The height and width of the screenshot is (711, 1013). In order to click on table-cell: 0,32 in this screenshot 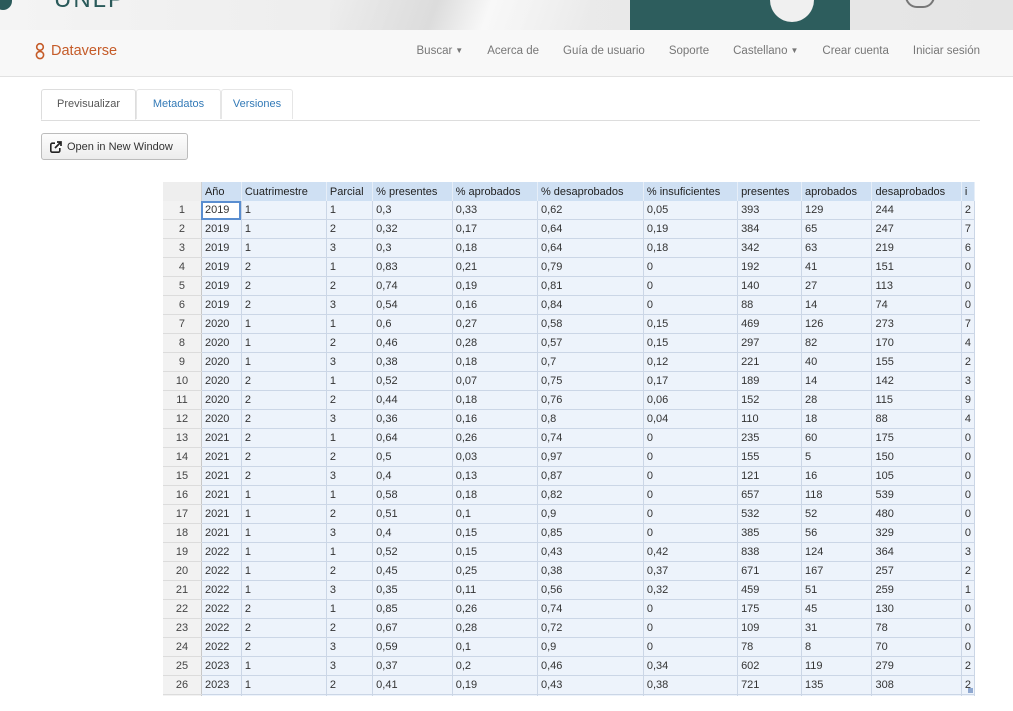, I will do `click(691, 590)`.